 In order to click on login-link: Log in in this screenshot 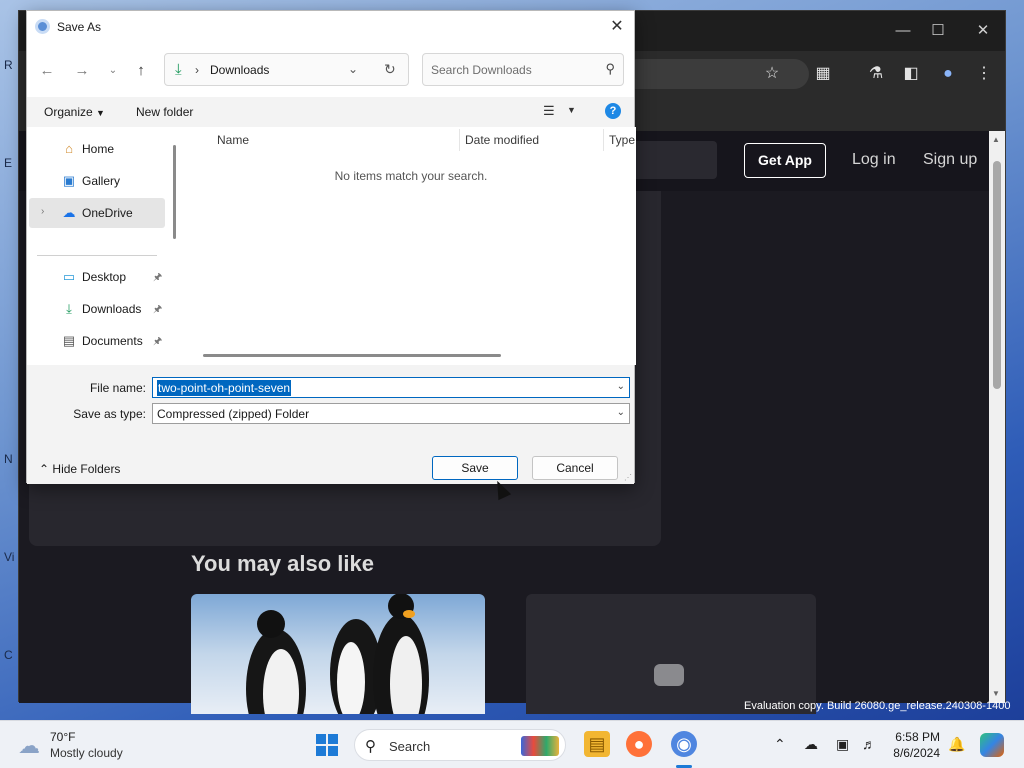, I will do `click(874, 160)`.